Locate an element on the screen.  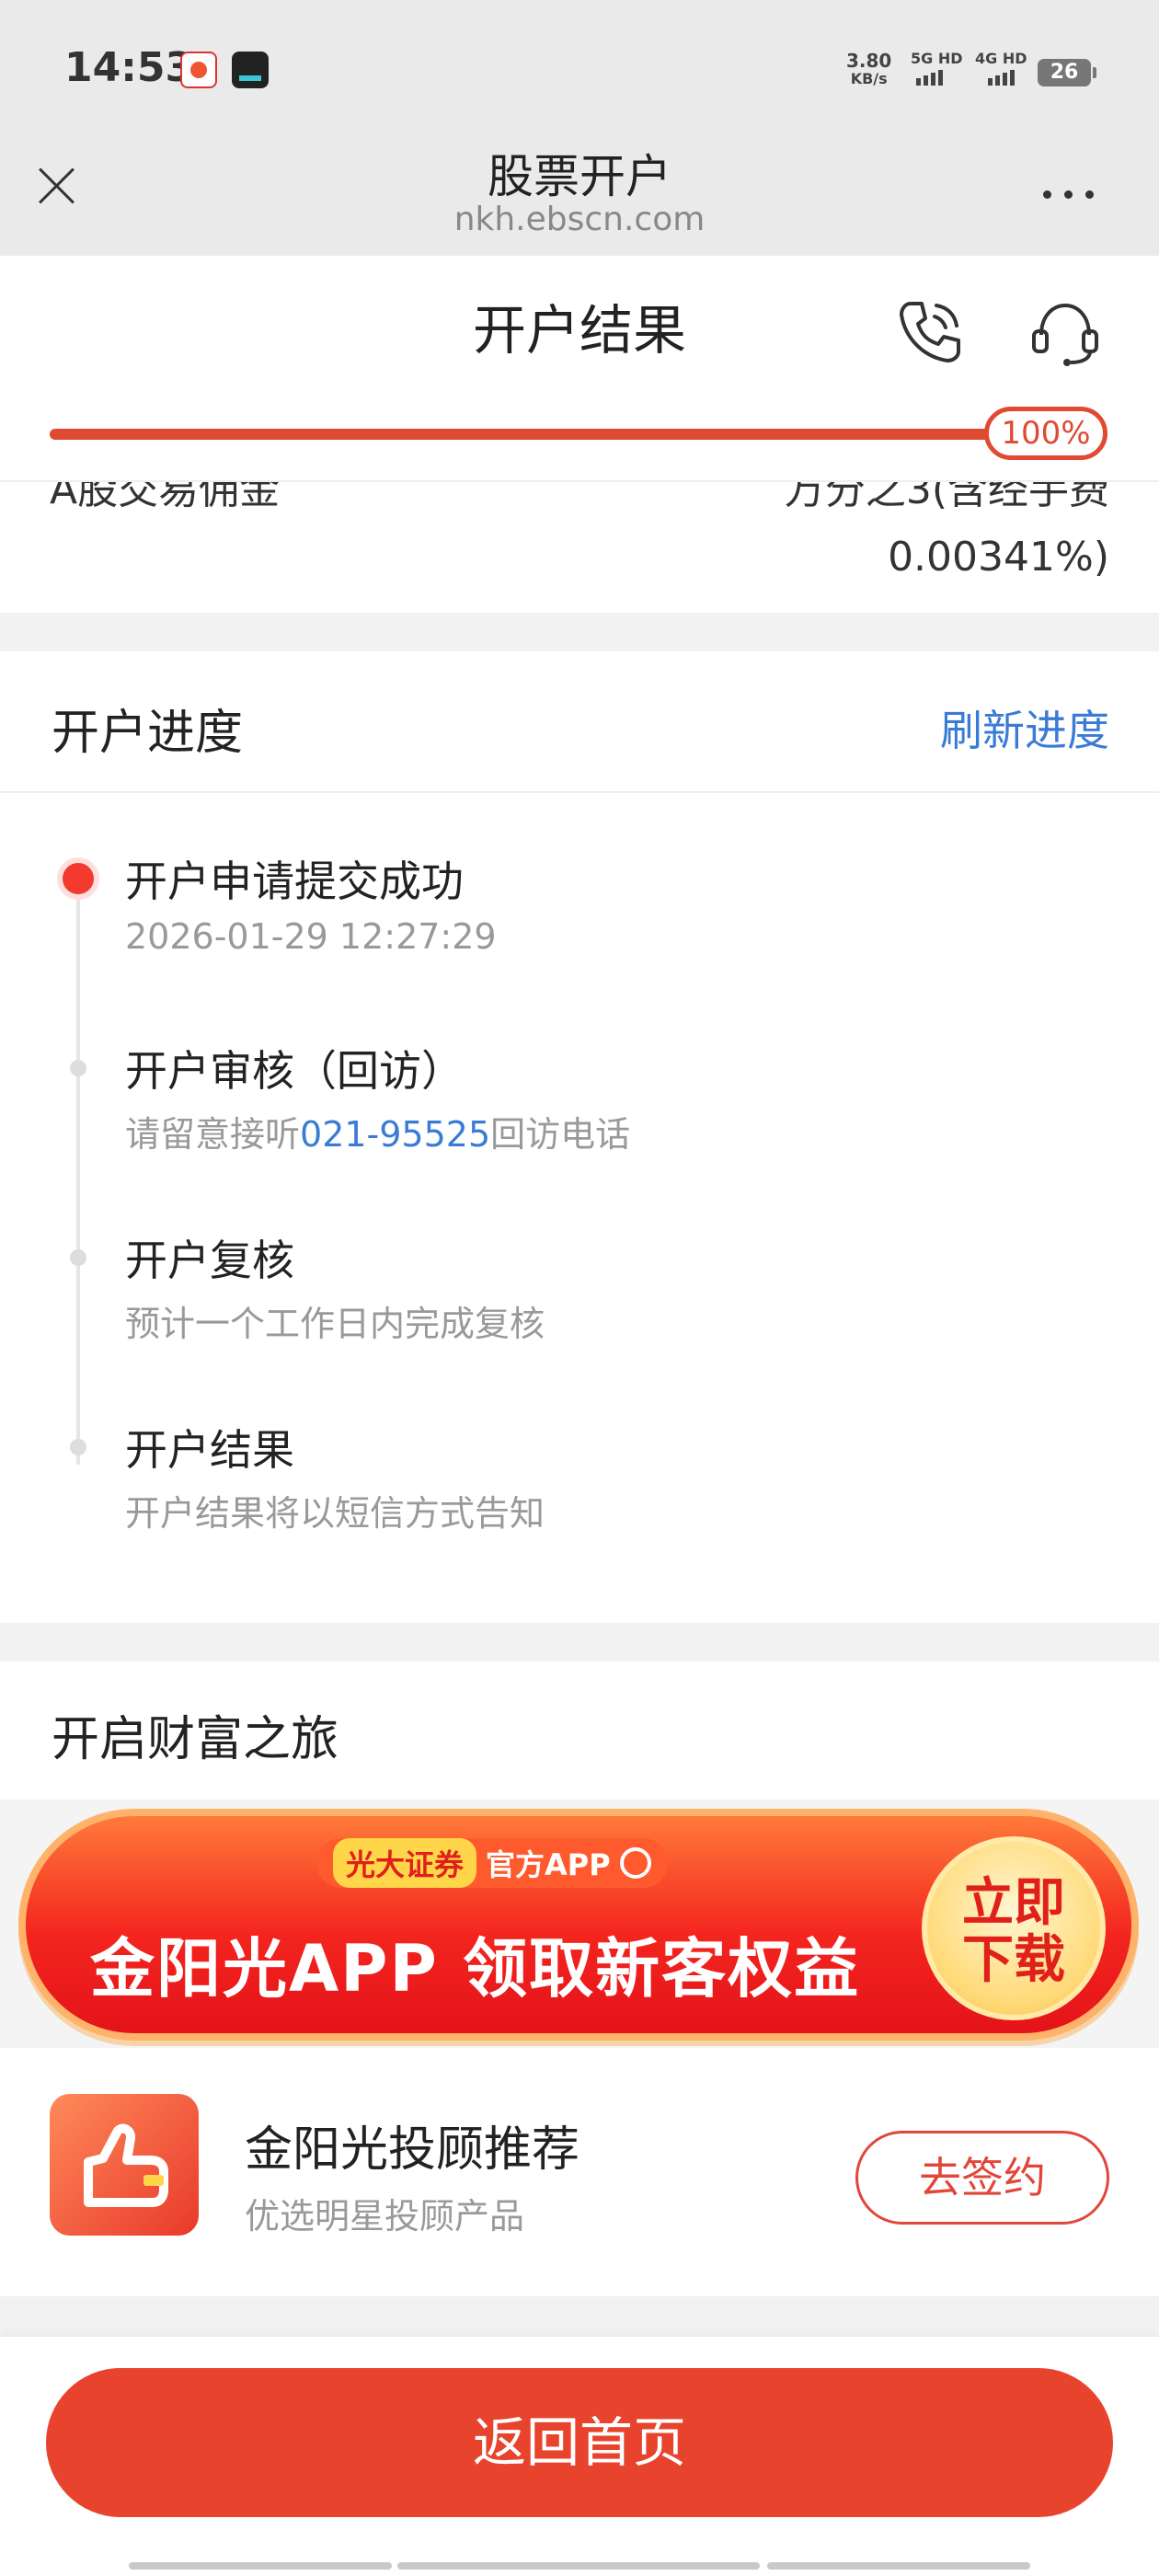
network-speed-value: 3.80 is located at coordinates (869, 61).